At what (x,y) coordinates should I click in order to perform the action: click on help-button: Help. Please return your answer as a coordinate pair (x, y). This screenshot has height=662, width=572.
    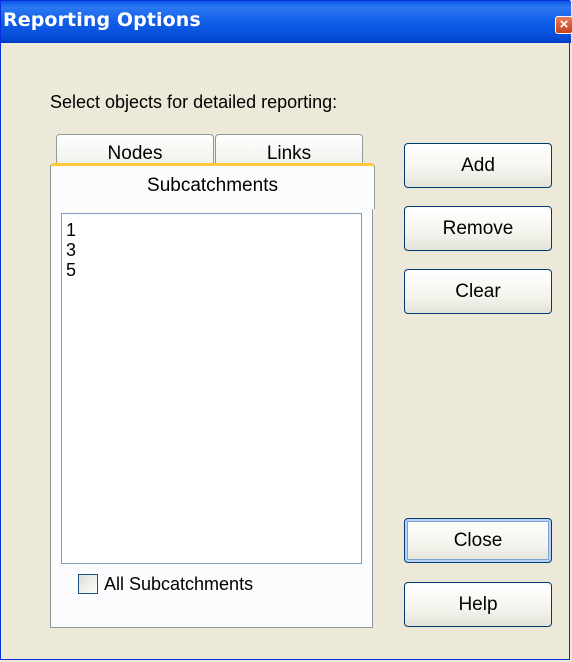
    Looking at the image, I should click on (478, 604).